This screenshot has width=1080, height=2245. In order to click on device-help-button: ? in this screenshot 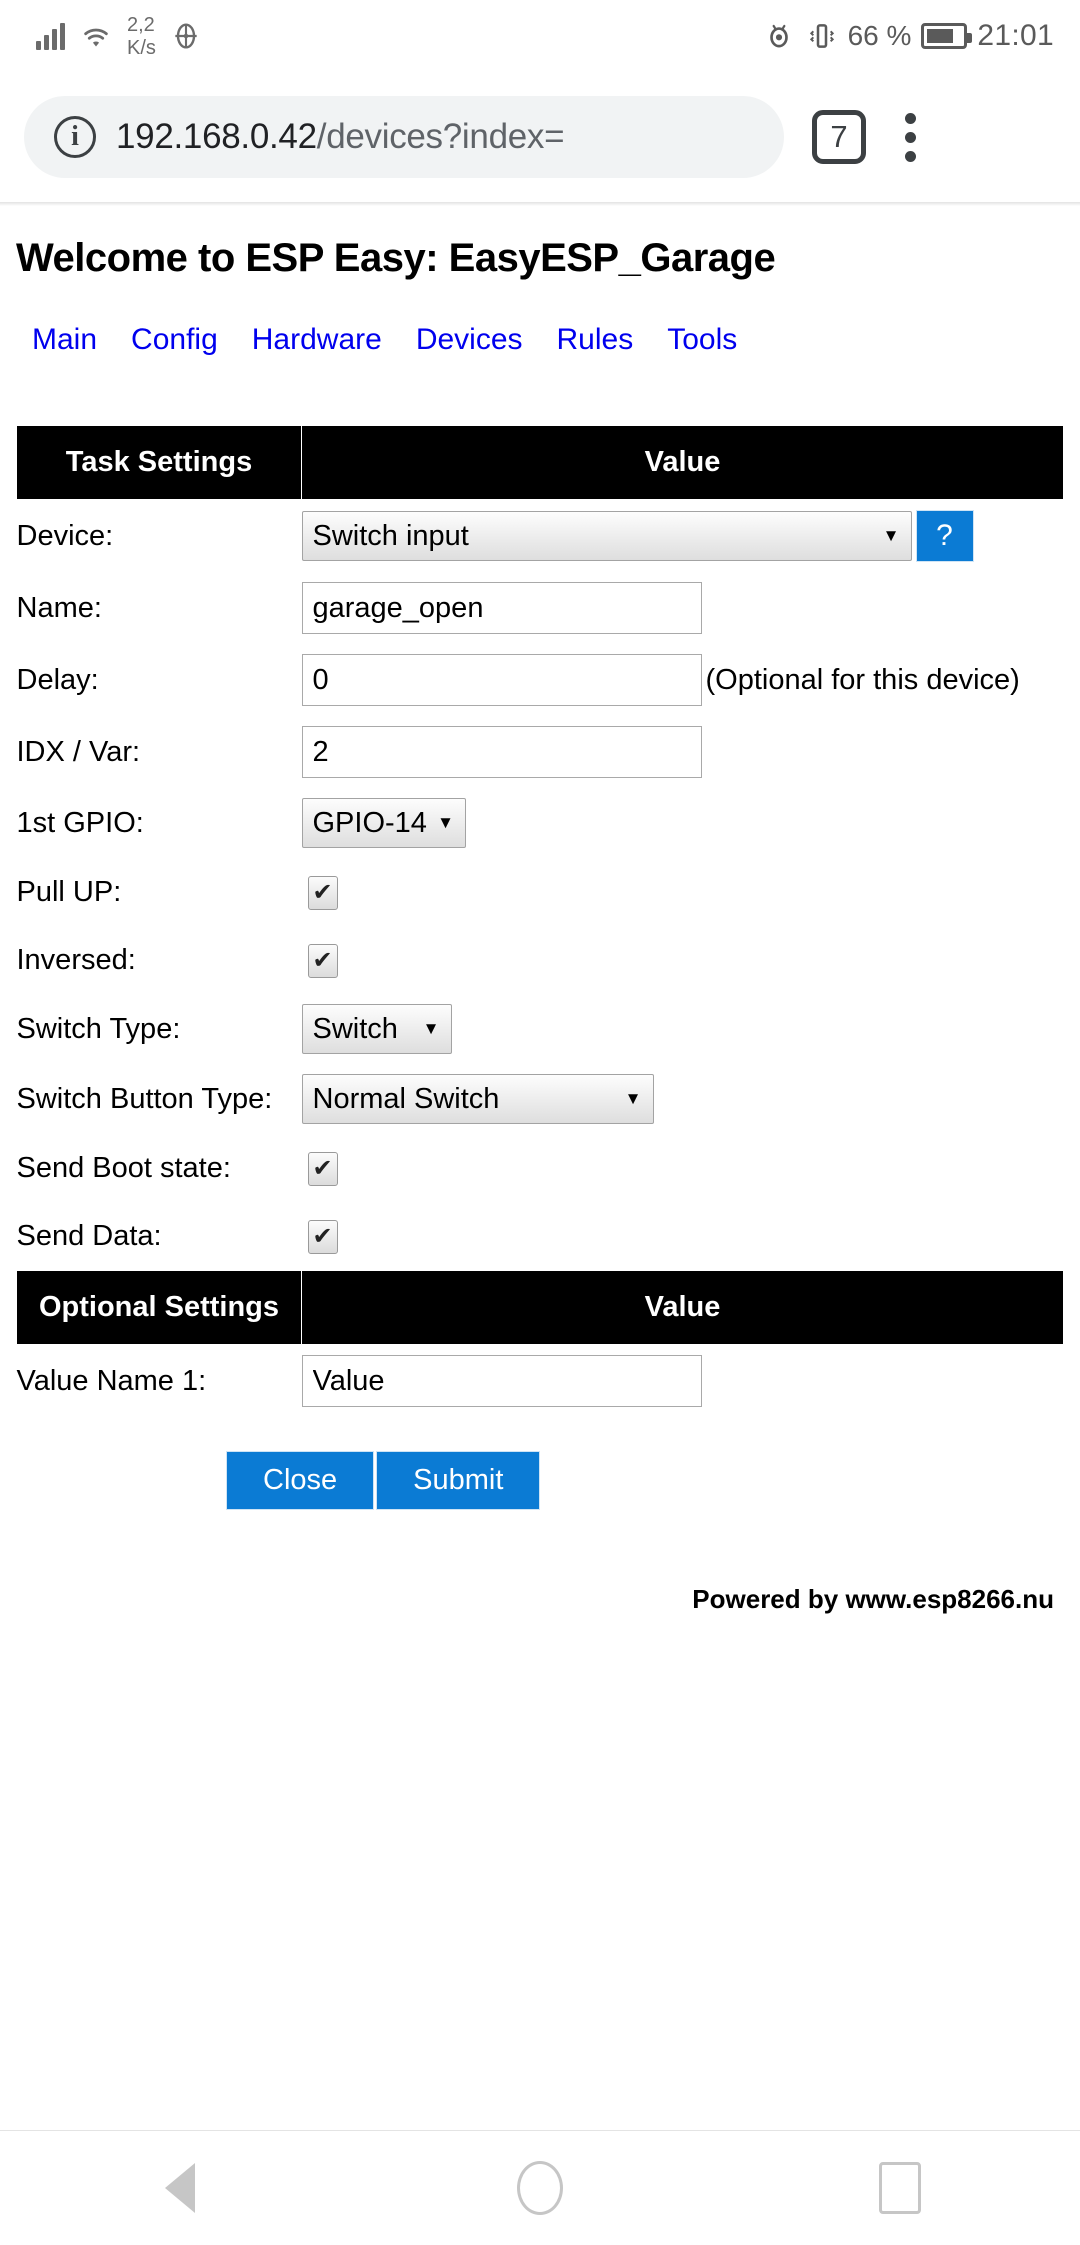, I will do `click(945, 536)`.